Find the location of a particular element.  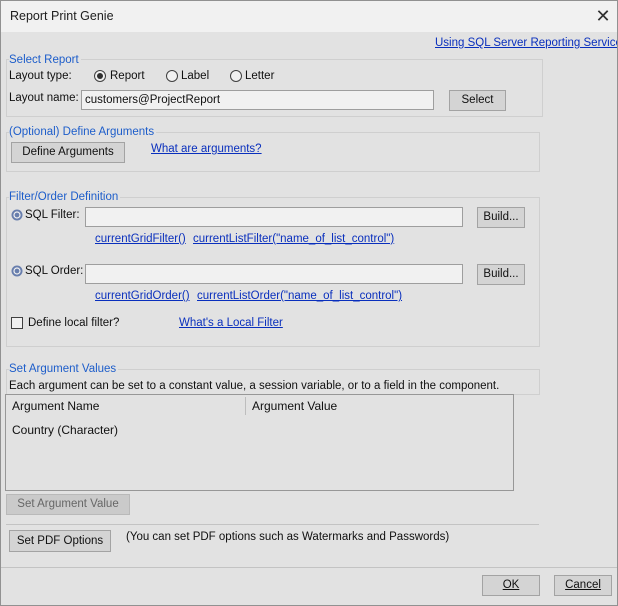

cancel-label: Cancel is located at coordinates (583, 585).